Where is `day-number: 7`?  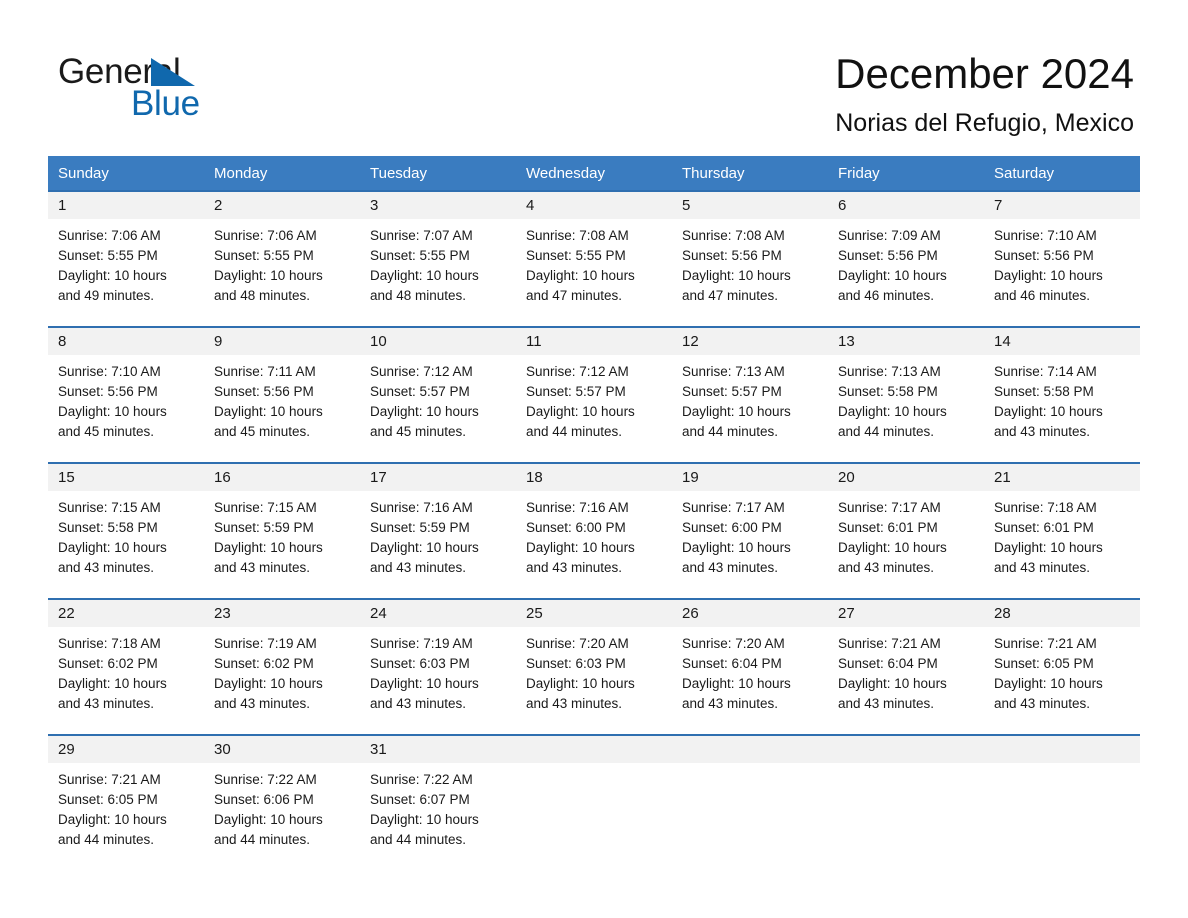 day-number: 7 is located at coordinates (1062, 205).